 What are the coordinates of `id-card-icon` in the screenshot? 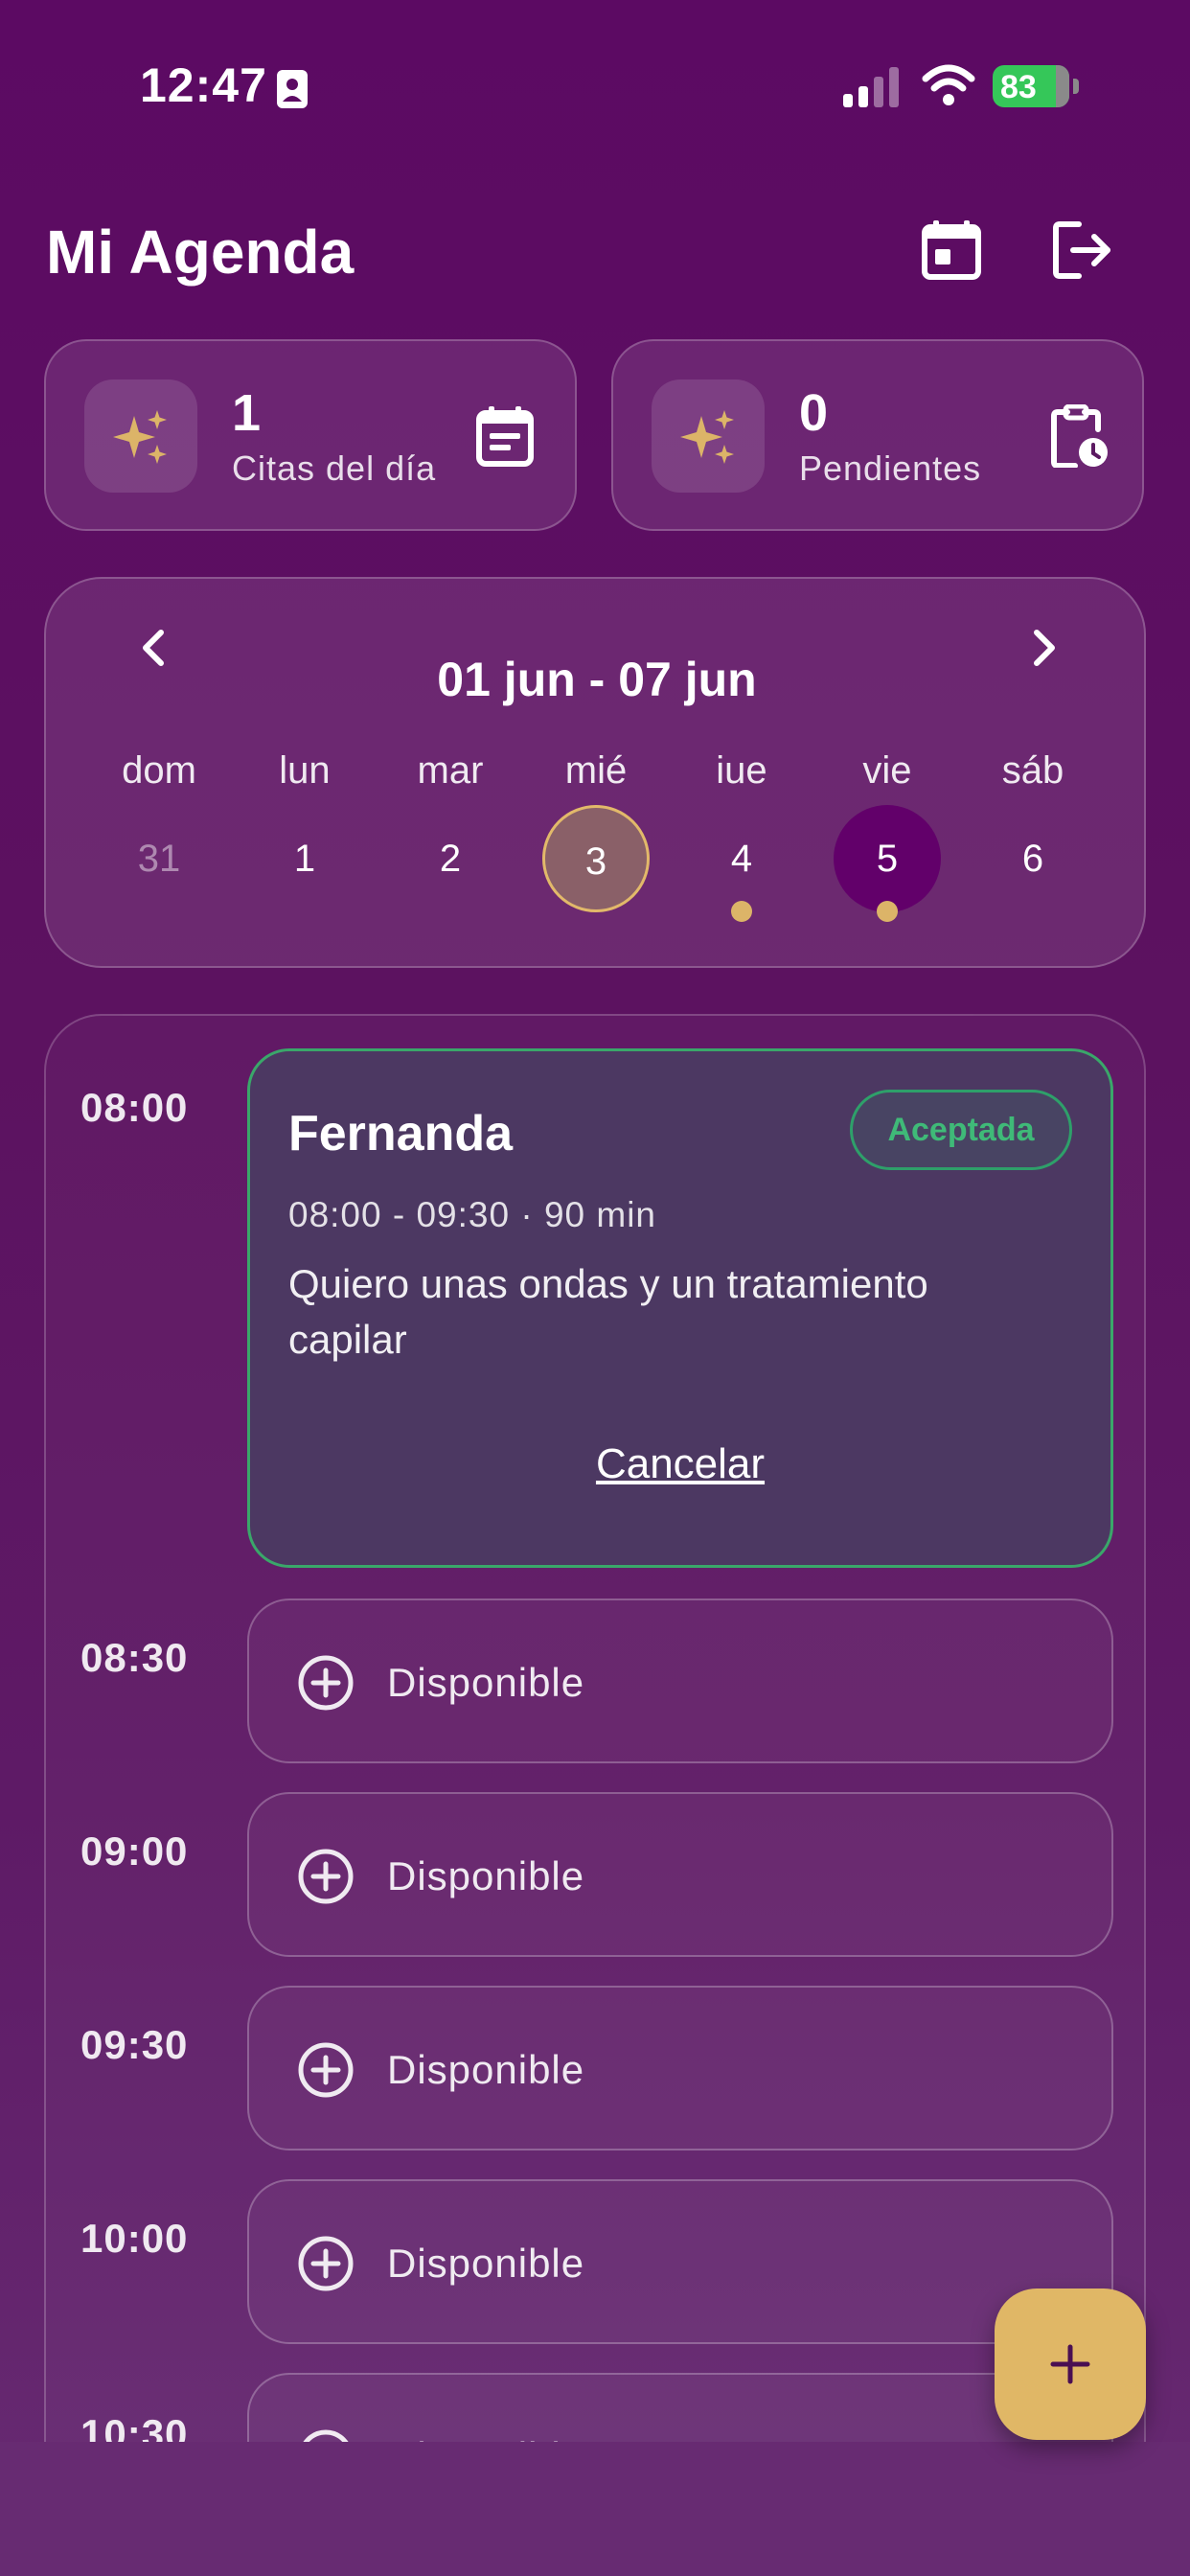 It's located at (293, 89).